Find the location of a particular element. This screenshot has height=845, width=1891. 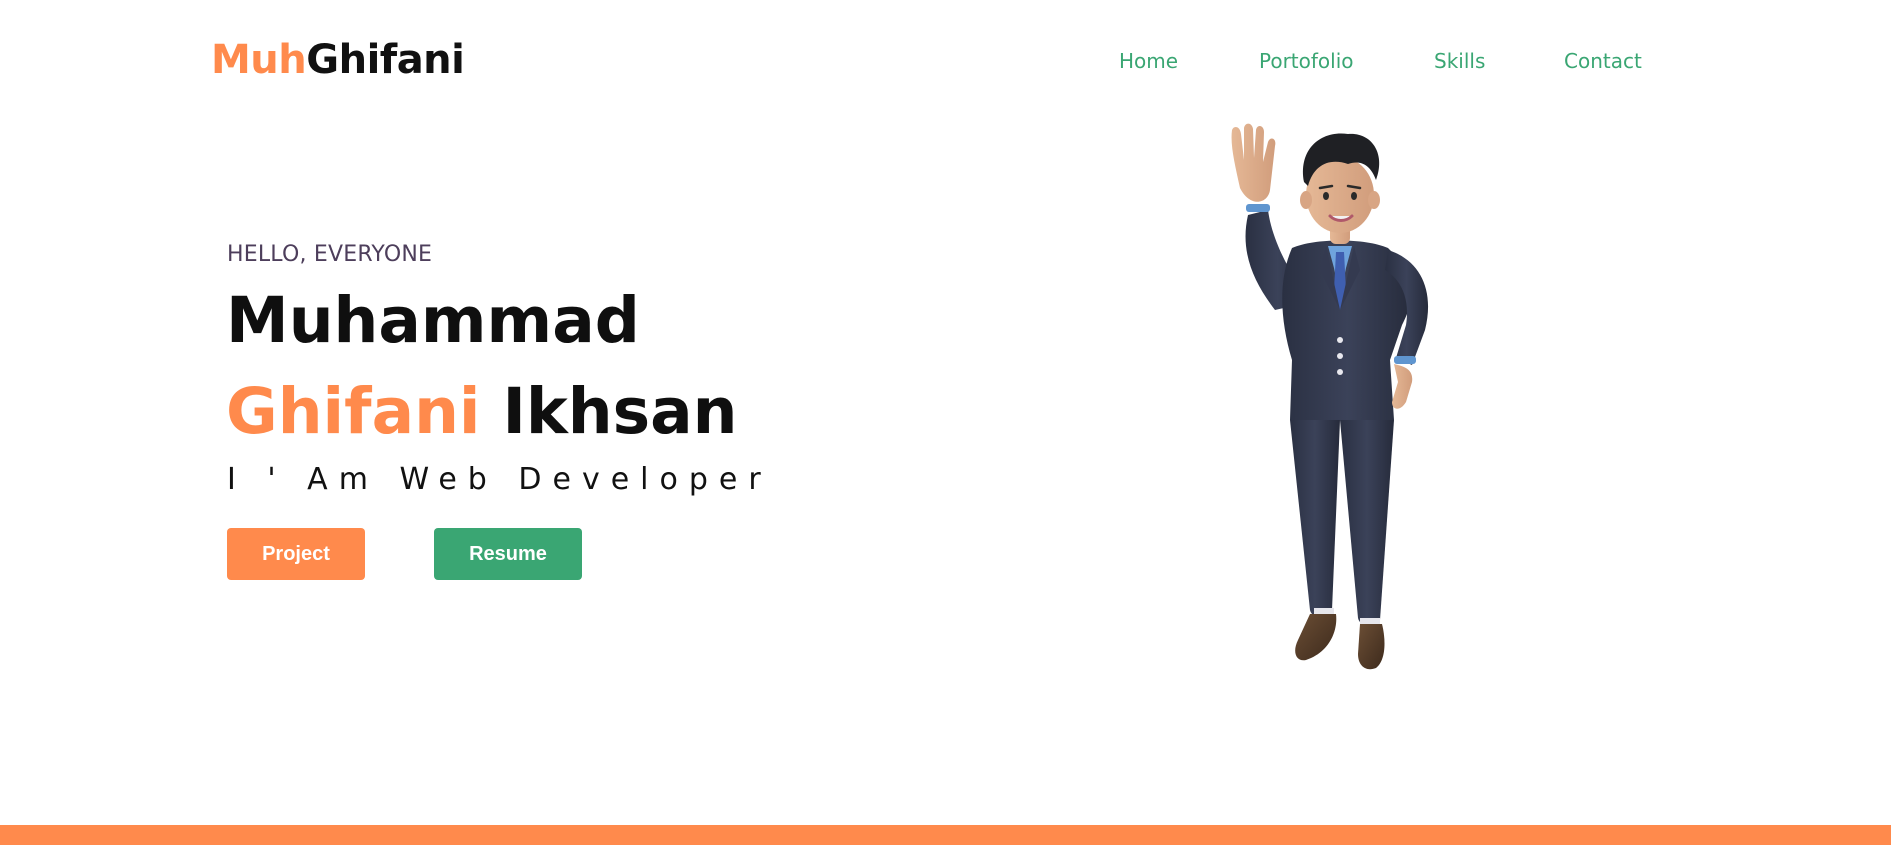

nav-contact-link: Contact is located at coordinates (1603, 61).